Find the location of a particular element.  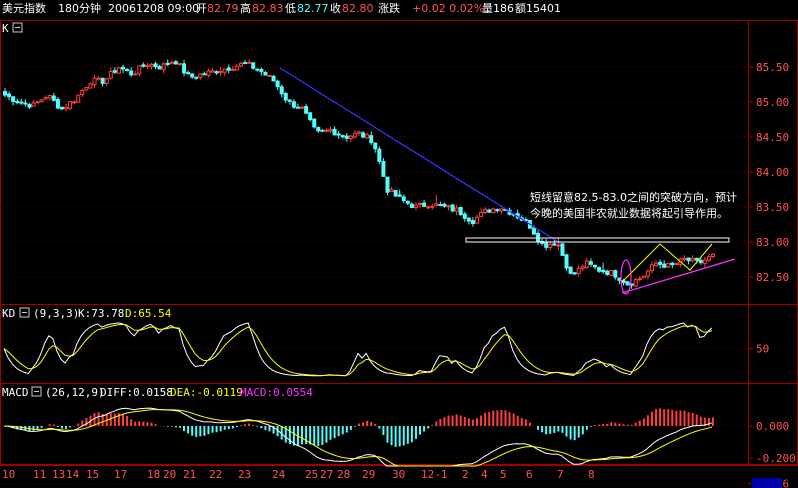

macd-last-value-box is located at coordinates (767, 483).